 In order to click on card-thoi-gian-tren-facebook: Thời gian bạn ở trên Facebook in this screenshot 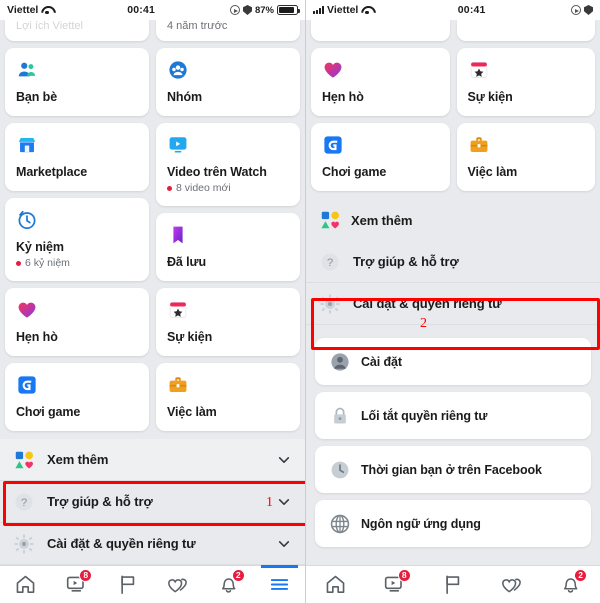, I will do `click(453, 469)`.